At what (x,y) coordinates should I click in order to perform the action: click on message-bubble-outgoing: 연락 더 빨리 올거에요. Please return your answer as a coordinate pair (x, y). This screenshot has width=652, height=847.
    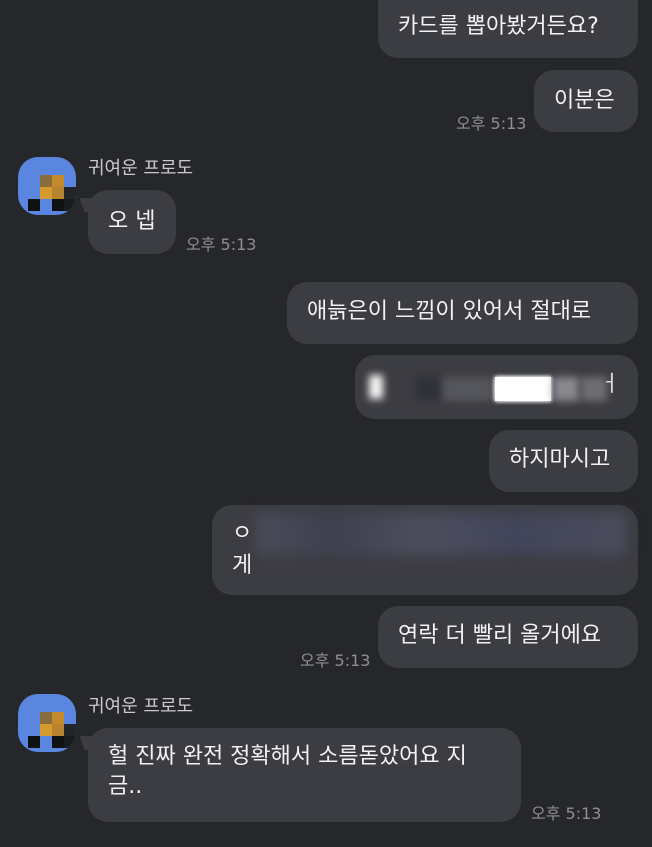
    Looking at the image, I should click on (508, 637).